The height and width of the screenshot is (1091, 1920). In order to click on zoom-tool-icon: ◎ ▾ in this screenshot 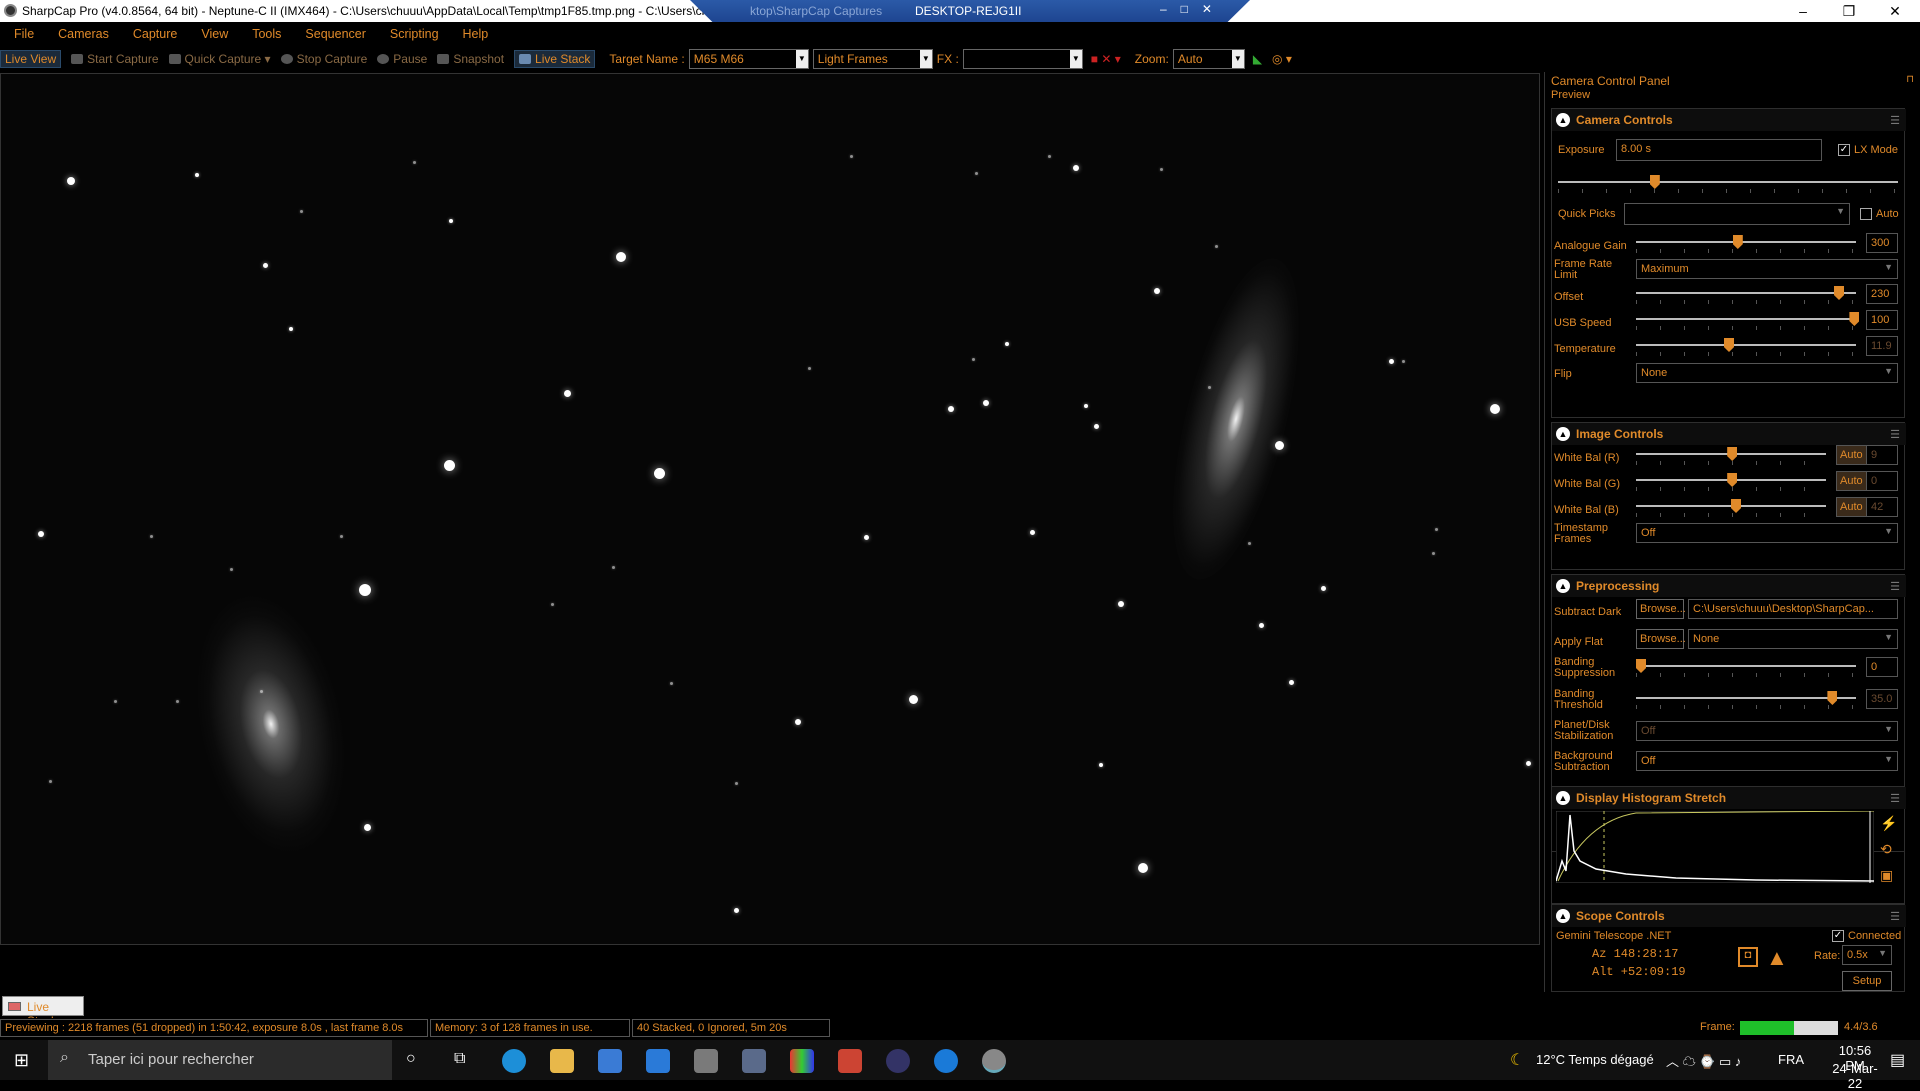, I will do `click(1282, 59)`.